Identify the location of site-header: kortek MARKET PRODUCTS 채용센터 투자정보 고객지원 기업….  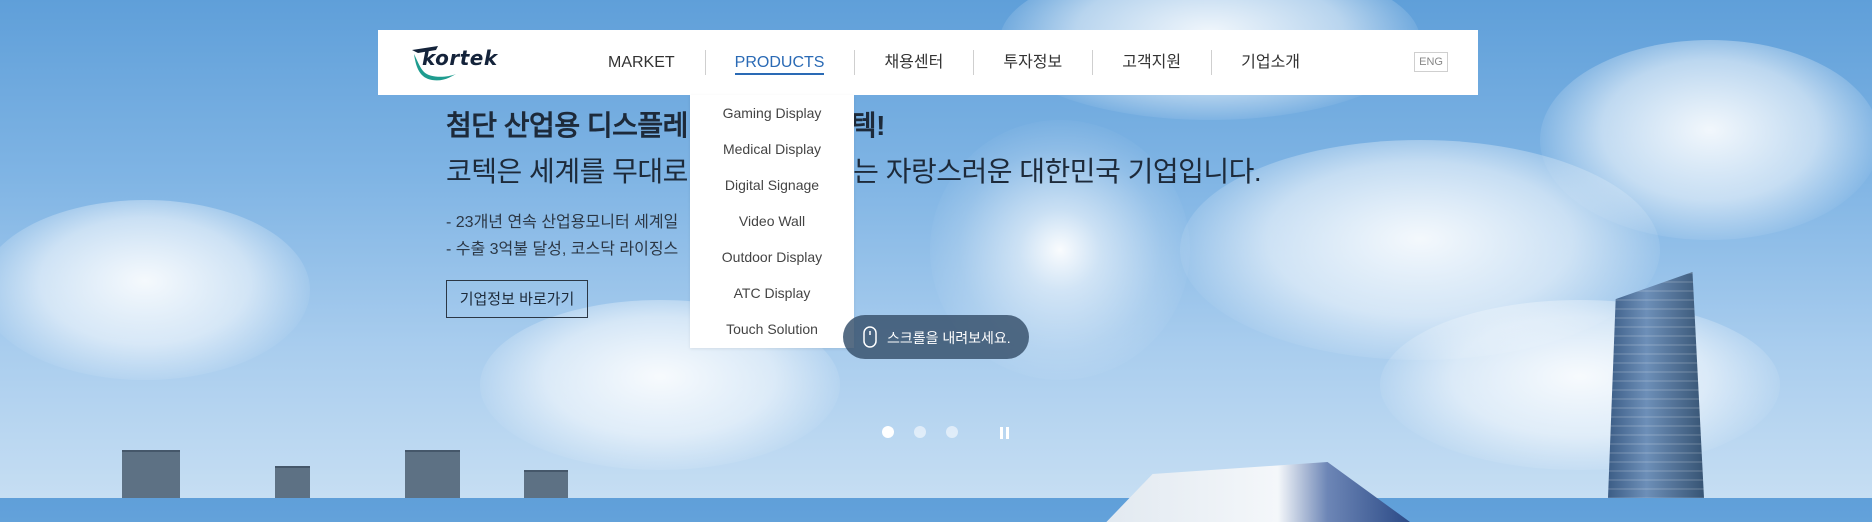
(928, 62).